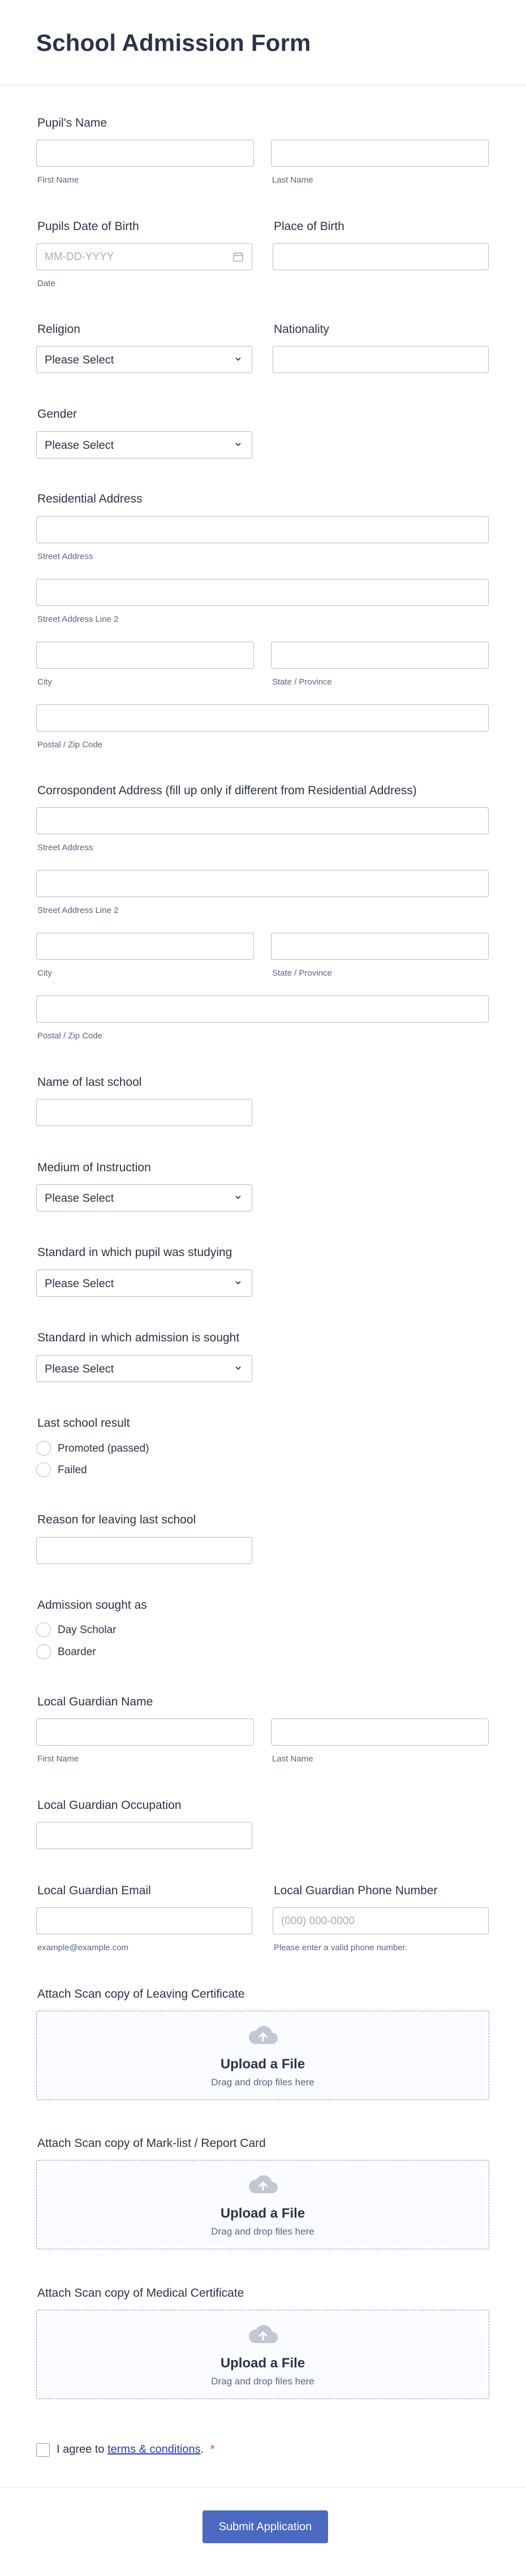  Describe the element at coordinates (263, 2487) in the screenshot. I see `footer-divider` at that location.